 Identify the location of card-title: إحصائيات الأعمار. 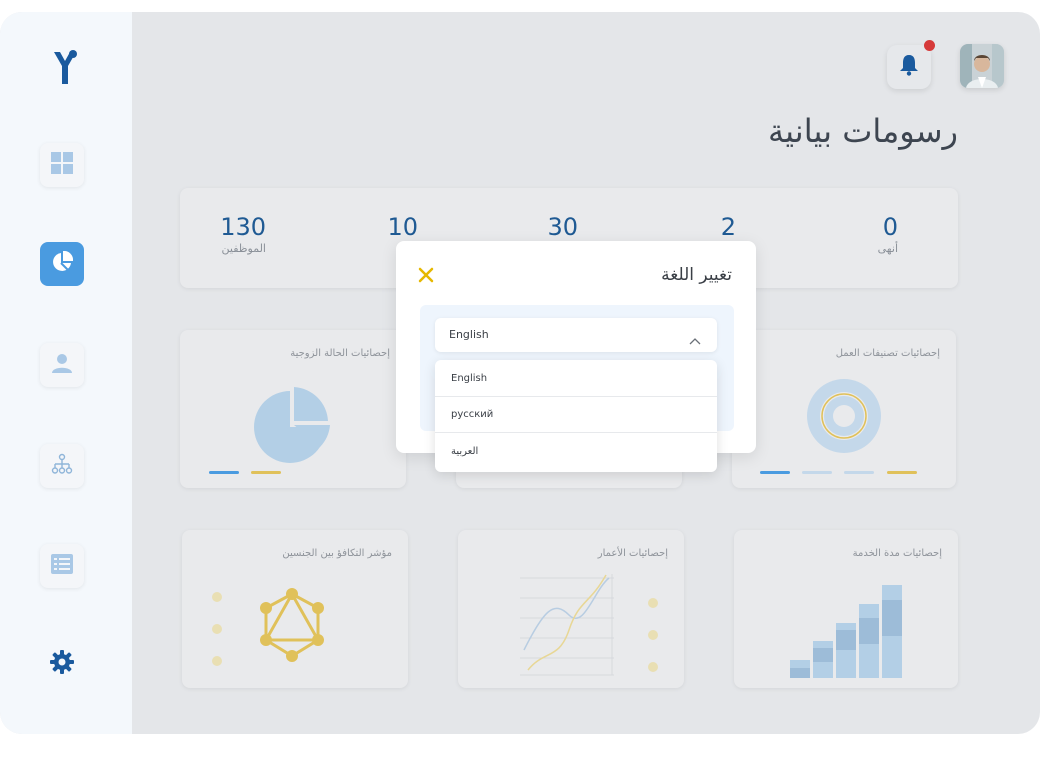
(632, 553).